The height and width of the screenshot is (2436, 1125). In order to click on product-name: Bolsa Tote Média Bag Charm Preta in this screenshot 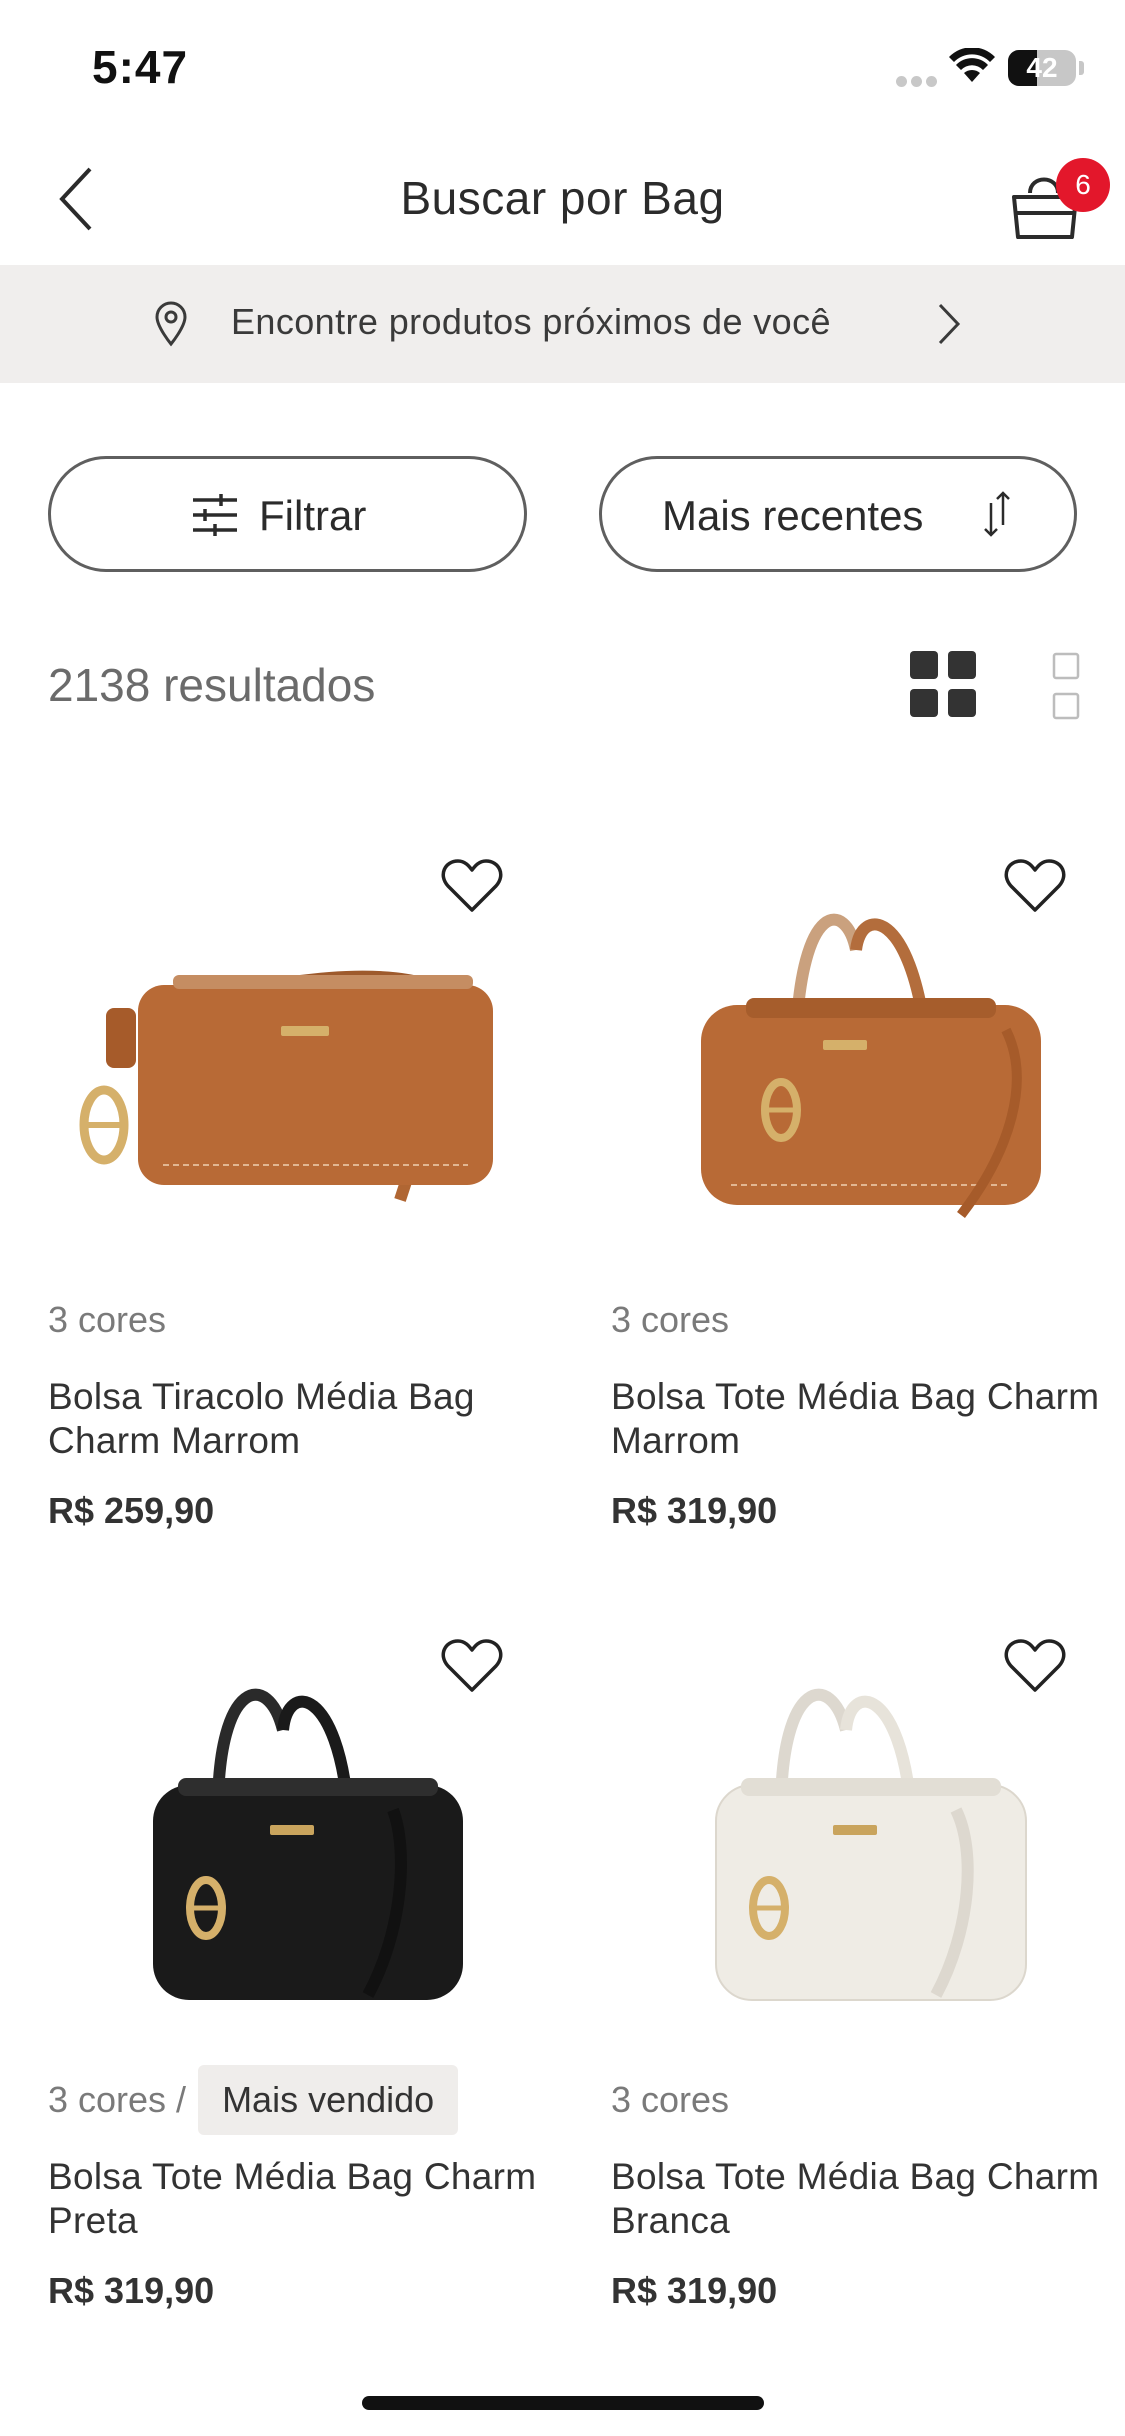, I will do `click(298, 2199)`.